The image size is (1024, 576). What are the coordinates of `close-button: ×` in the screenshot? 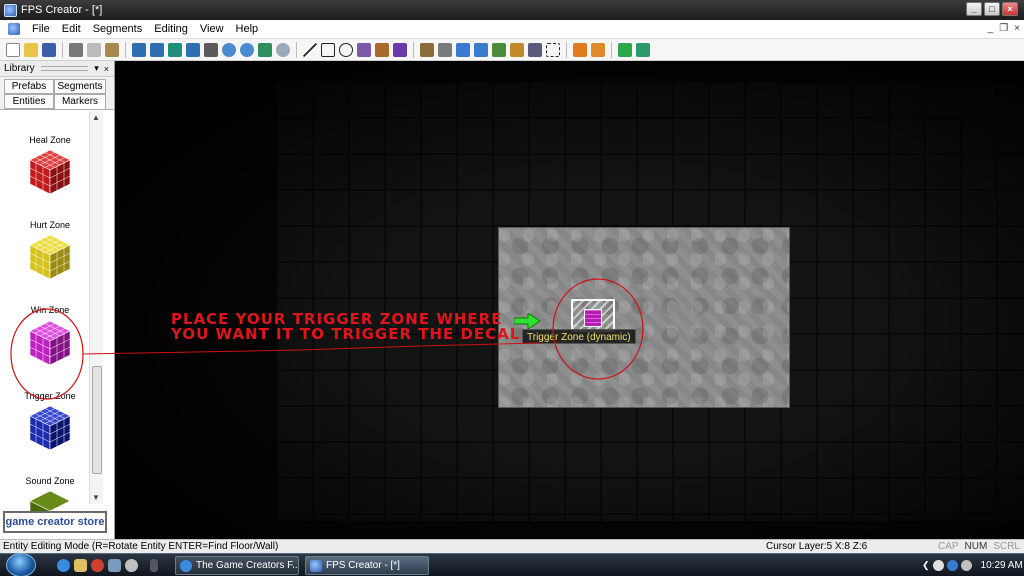 It's located at (1010, 9).